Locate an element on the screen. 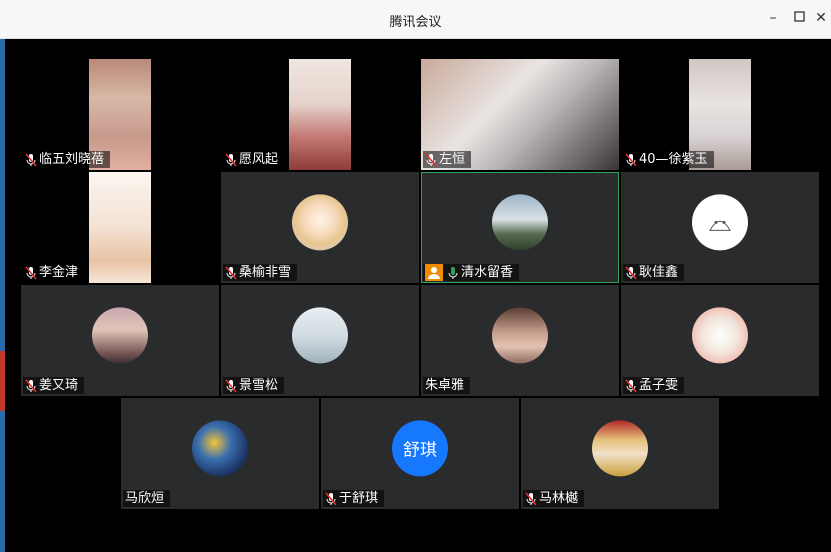 This screenshot has height=552, width=831. participant-tile: 40—徐紫玉 is located at coordinates (720, 114).